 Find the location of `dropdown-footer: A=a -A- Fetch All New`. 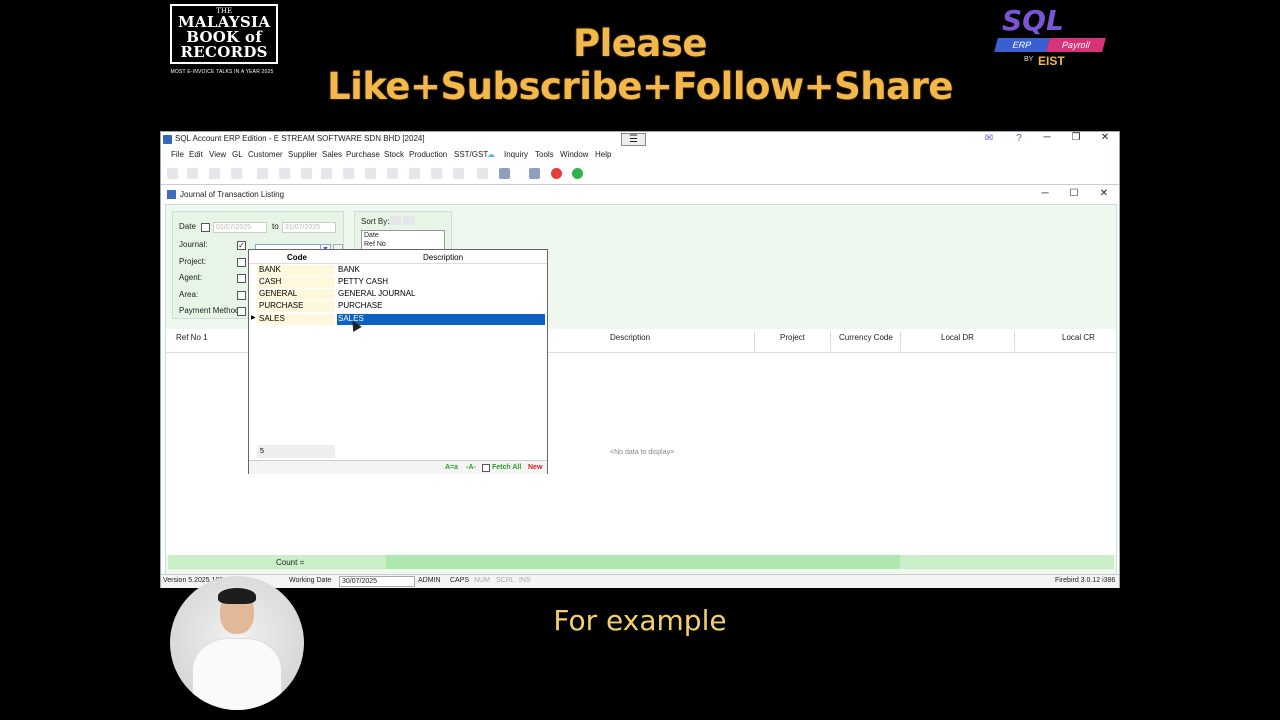

dropdown-footer: A=a -A- Fetch All New is located at coordinates (398, 467).